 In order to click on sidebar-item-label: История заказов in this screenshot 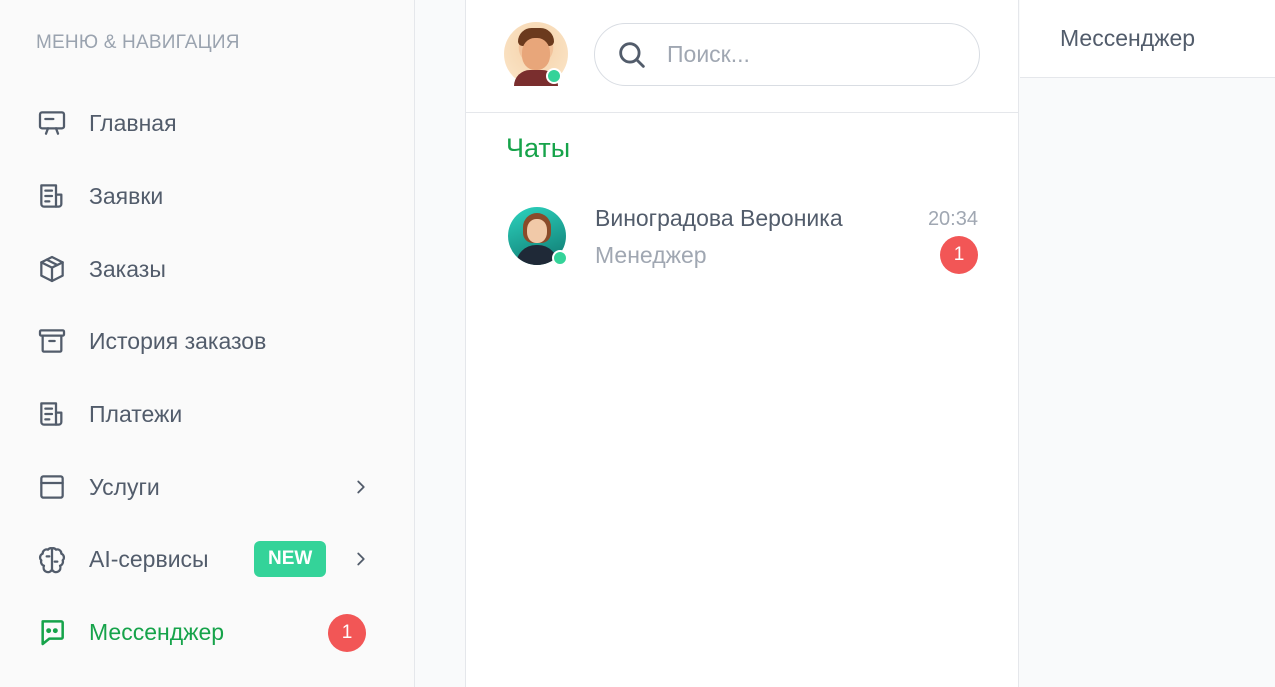, I will do `click(178, 340)`.